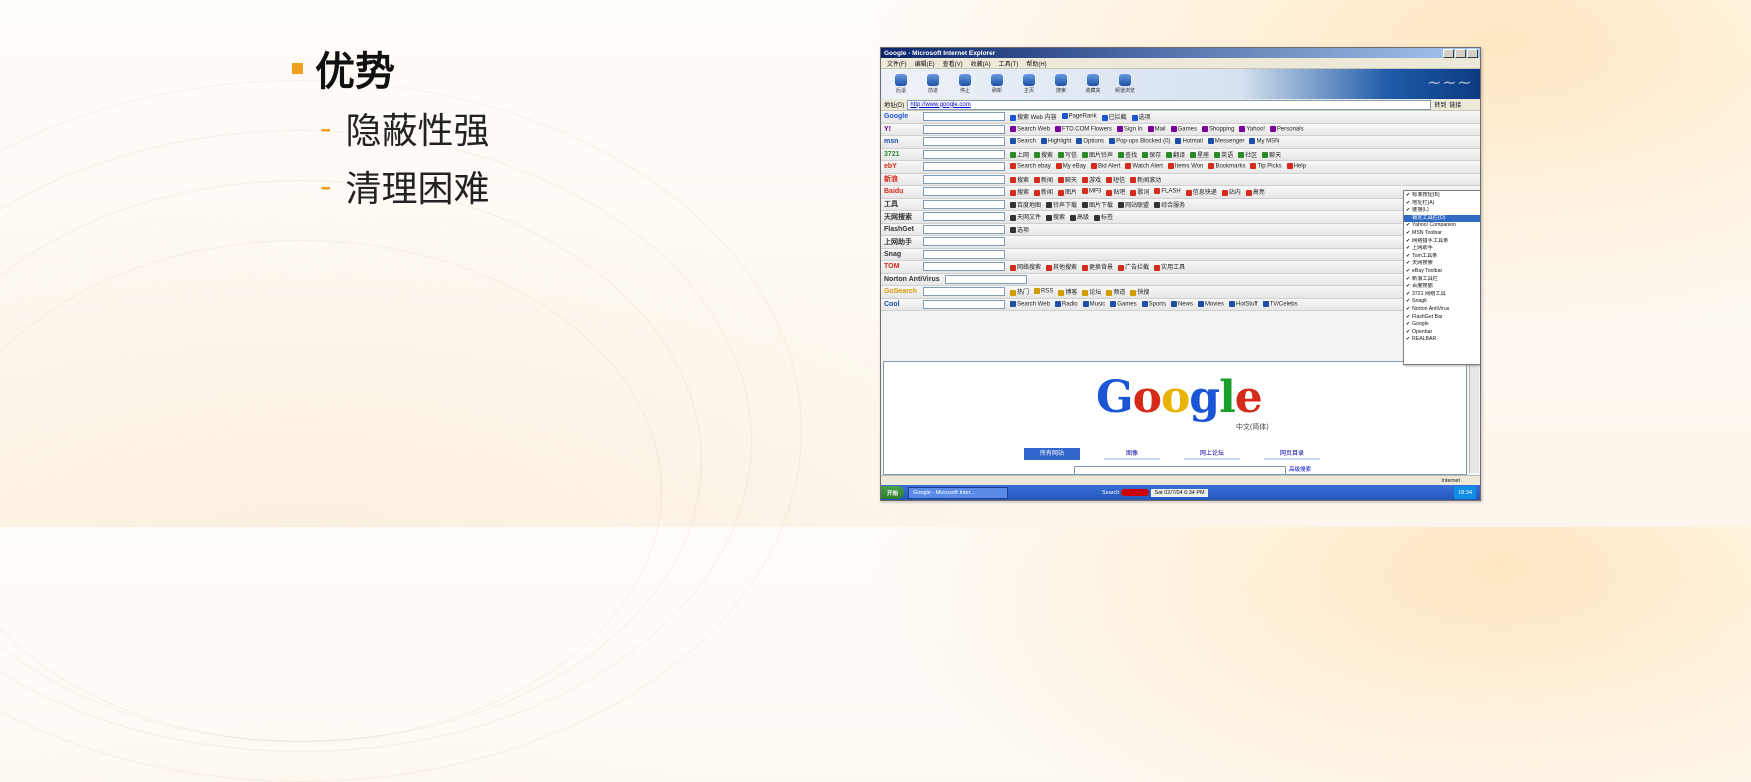 This screenshot has height=782, width=1751. I want to click on toolbar-item: 天网文件, so click(1025, 216).